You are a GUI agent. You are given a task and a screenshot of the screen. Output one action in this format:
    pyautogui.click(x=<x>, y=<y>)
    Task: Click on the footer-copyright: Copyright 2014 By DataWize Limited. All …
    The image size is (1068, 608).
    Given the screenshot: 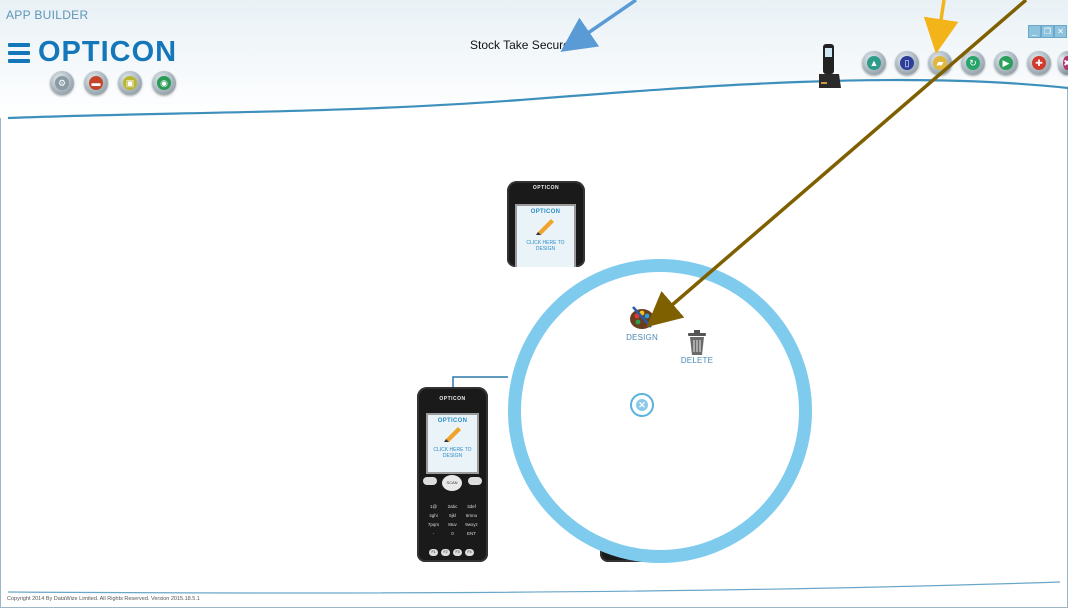 What is the action you would take?
    pyautogui.click(x=103, y=599)
    